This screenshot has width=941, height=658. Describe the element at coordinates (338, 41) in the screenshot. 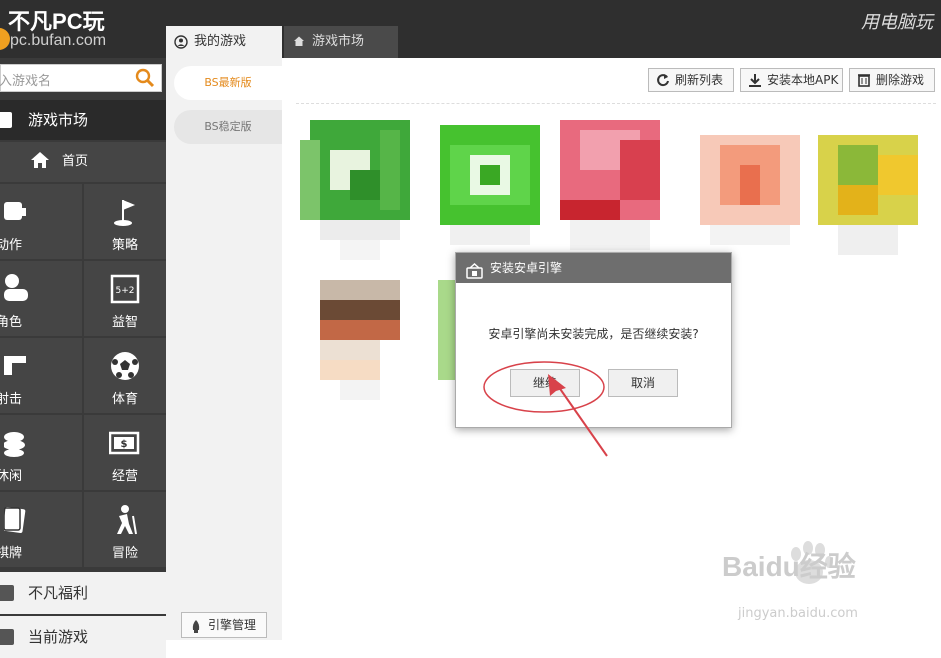

I see `tab-label: 游戏市场` at that location.